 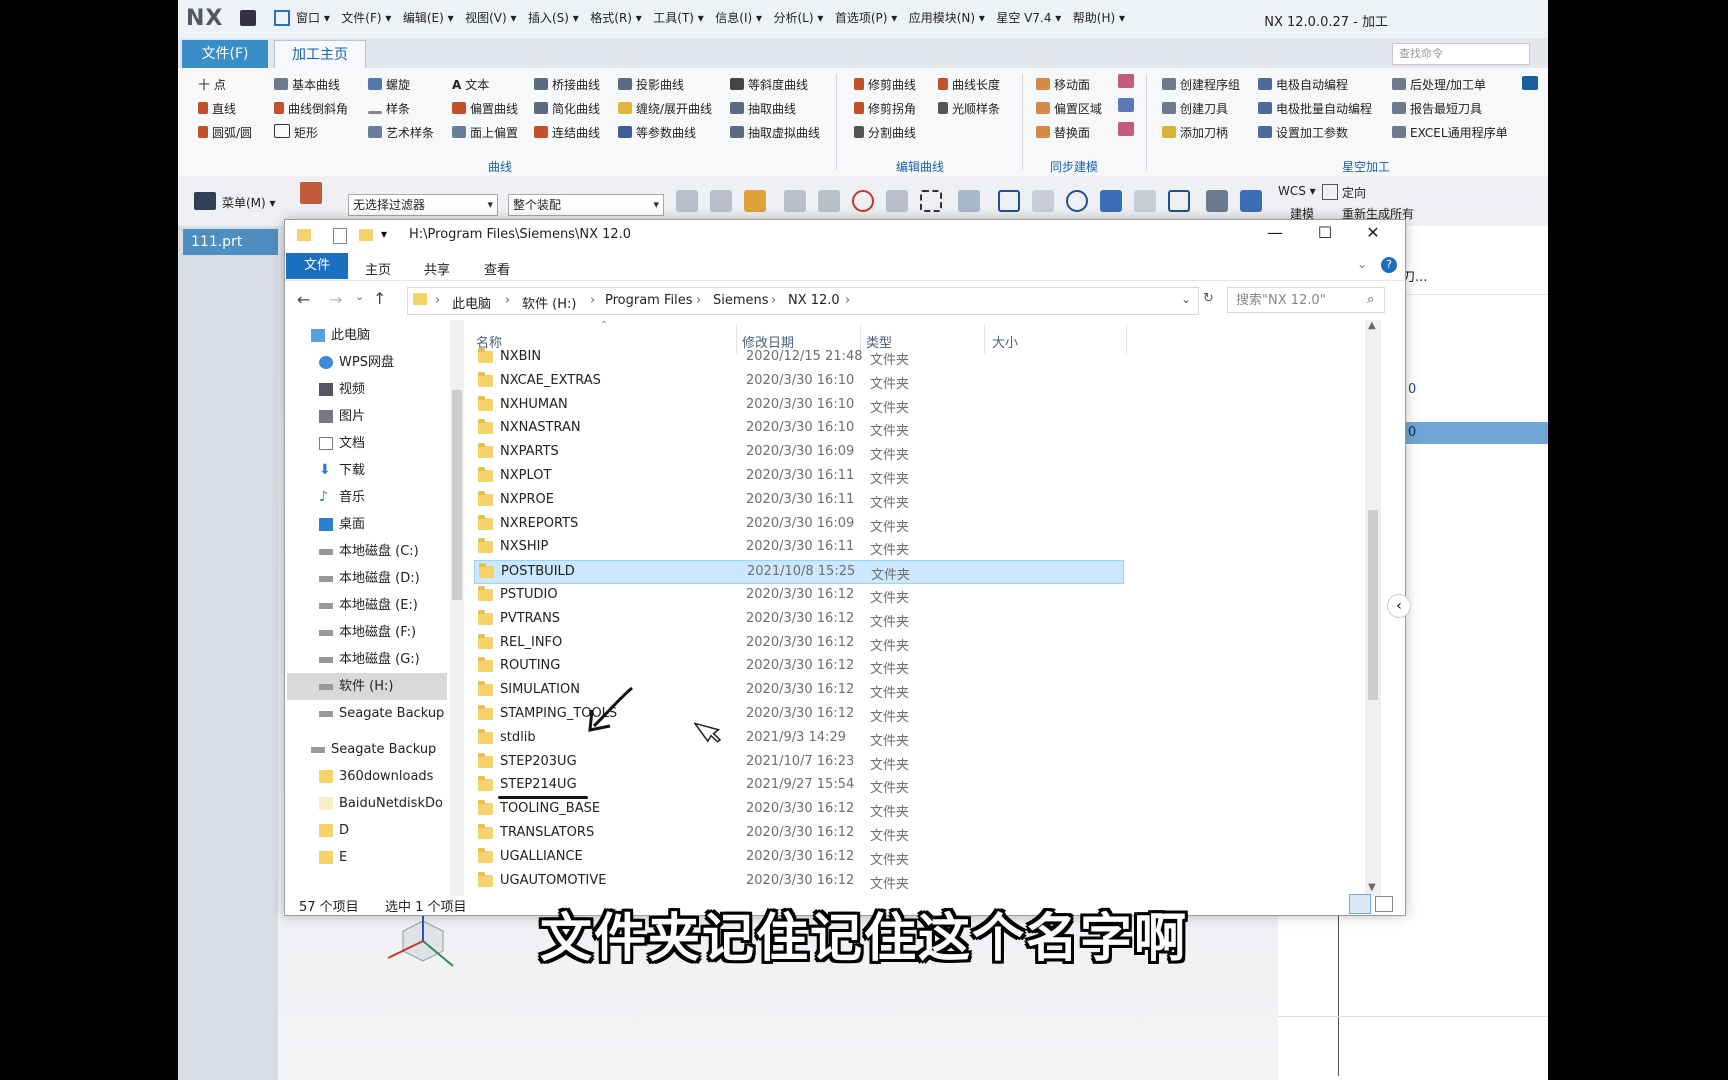 What do you see at coordinates (437, 268) in the screenshot?
I see `tab-share: 共享` at bounding box center [437, 268].